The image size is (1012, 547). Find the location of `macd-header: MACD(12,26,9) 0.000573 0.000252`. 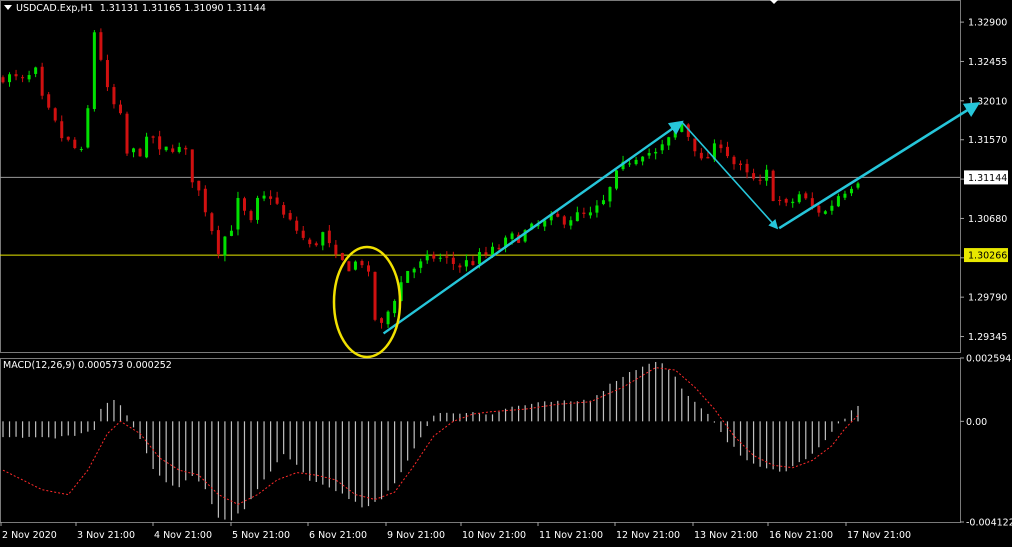

macd-header: MACD(12,26,9) 0.000573 0.000252 is located at coordinates (87, 365).